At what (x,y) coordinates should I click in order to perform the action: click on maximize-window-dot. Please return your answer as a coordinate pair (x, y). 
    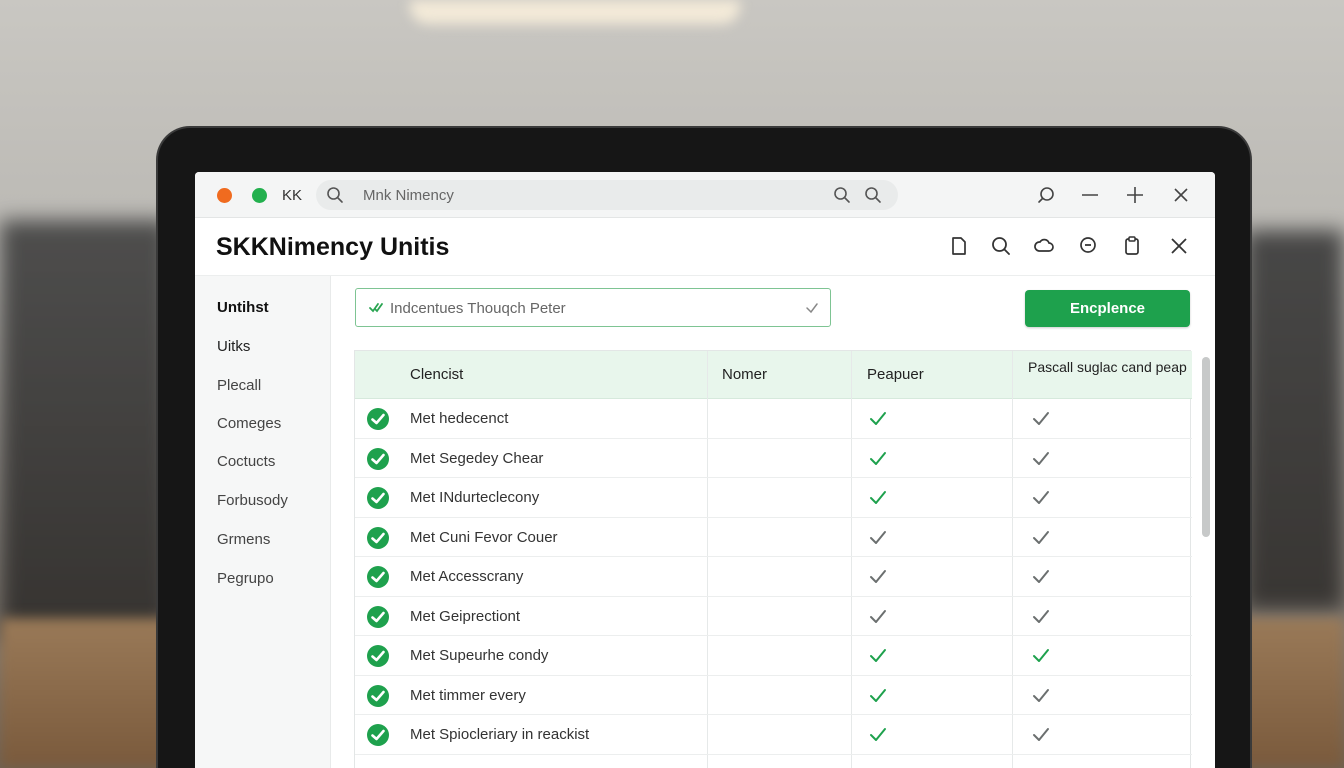
    Looking at the image, I should click on (259, 195).